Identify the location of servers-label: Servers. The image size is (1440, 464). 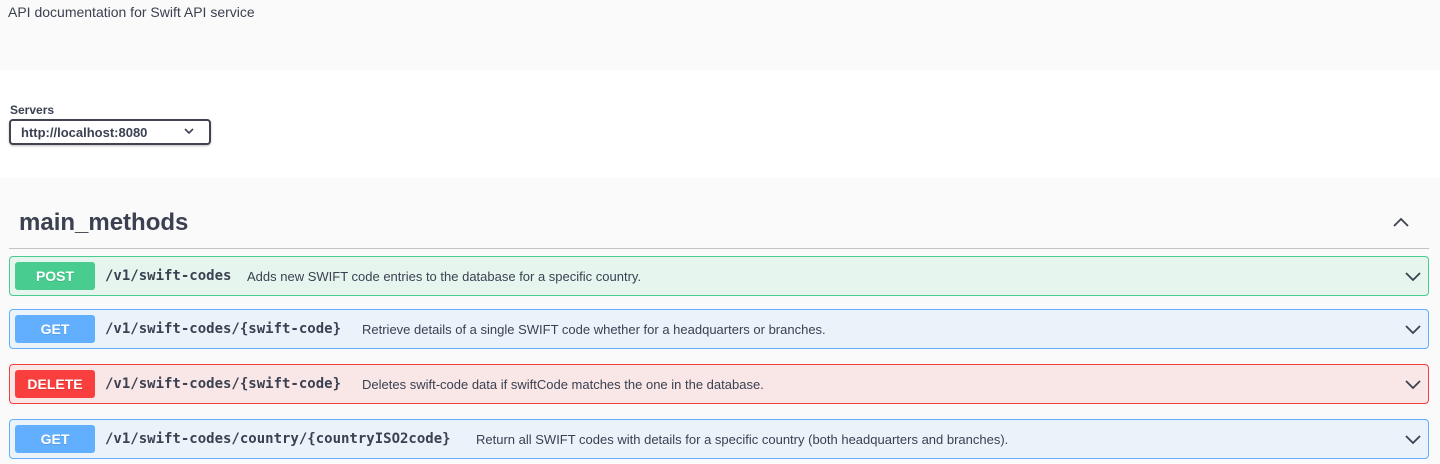
(32, 110).